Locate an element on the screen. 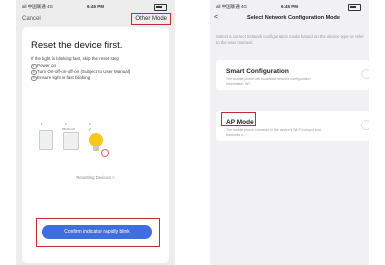 The width and height of the screenshot is (385, 265). blink-indicator-icon is located at coordinates (105, 153).